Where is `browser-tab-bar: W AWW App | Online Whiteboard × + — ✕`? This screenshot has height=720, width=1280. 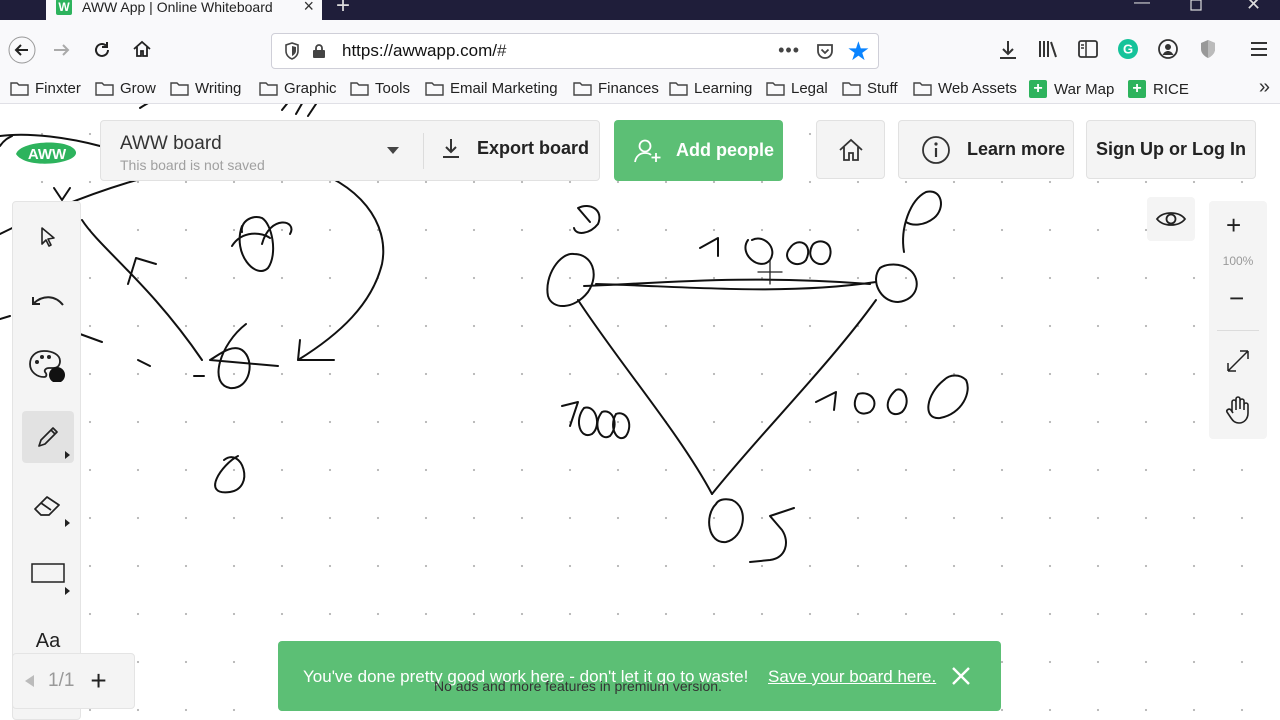
browser-tab-bar: W AWW App | Online Whiteboard × + — ✕ is located at coordinates (640, 10).